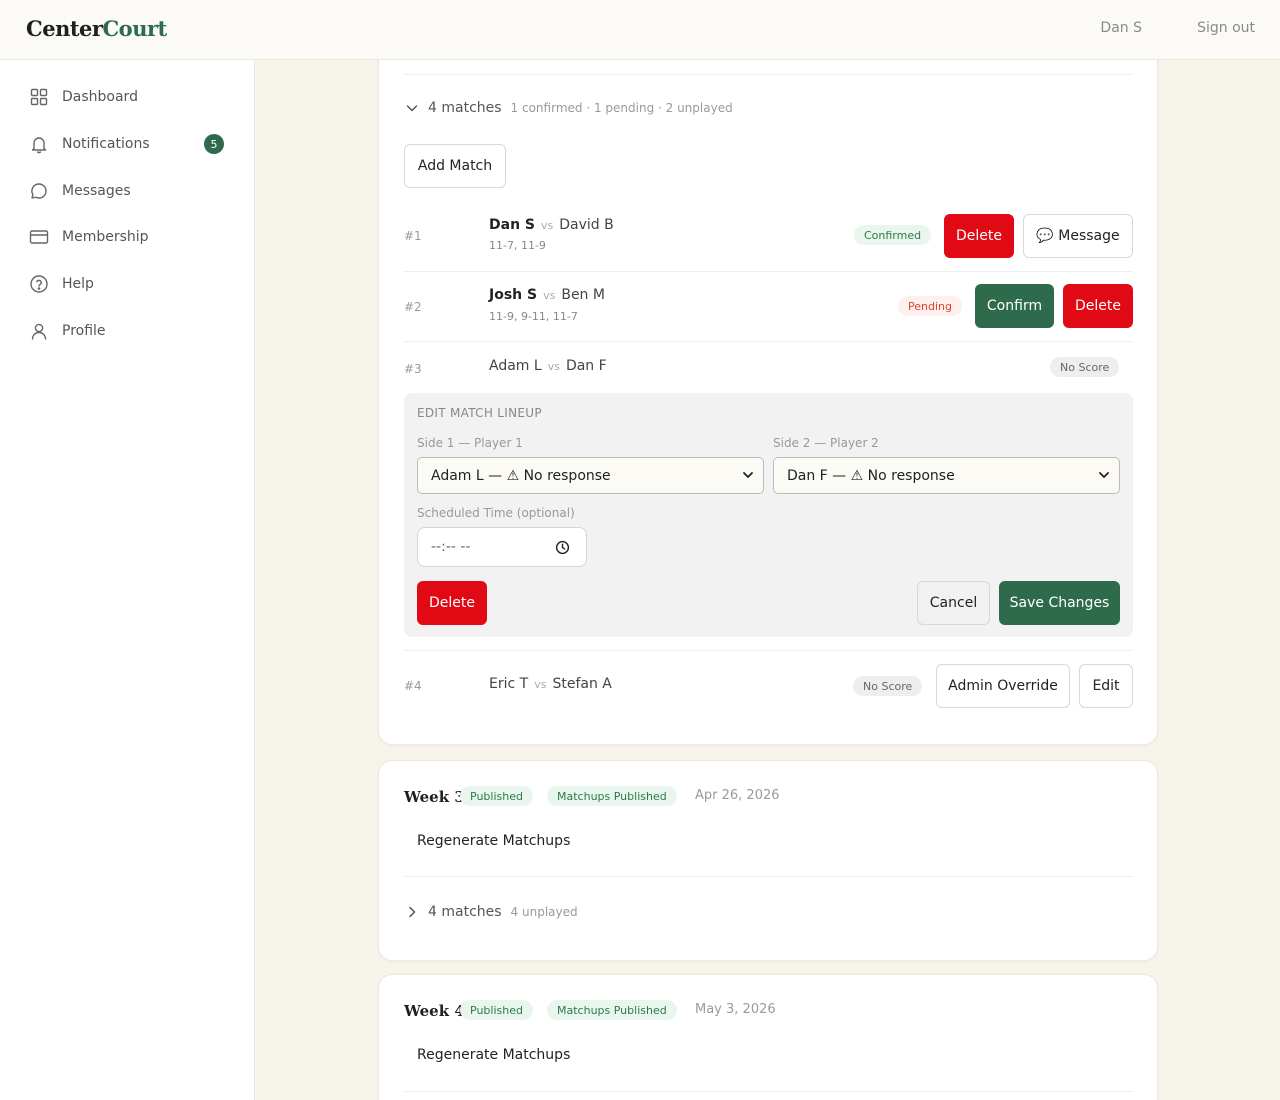 The width and height of the screenshot is (1280, 1100). What do you see at coordinates (413, 686) in the screenshot?
I see `match-number: #4` at bounding box center [413, 686].